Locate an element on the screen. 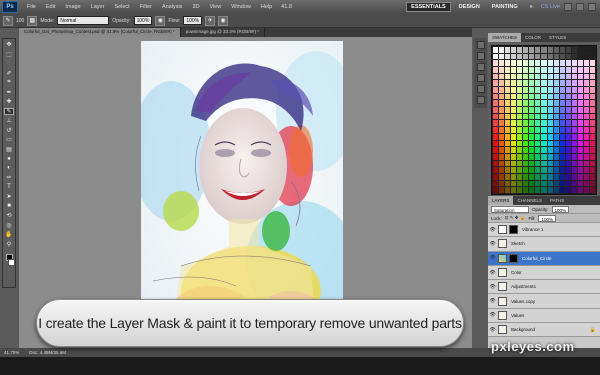  dodge-icon: ◐ is located at coordinates (9, 169).